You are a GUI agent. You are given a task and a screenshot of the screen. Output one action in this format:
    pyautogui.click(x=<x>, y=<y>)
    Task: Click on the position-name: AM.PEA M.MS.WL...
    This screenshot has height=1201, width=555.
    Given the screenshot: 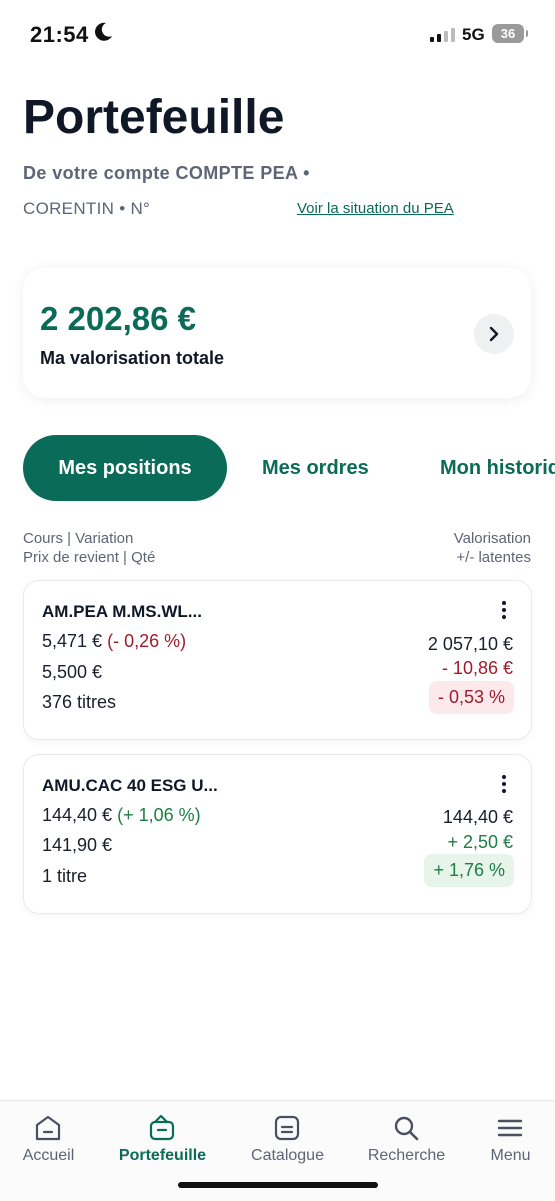 What is the action you would take?
    pyautogui.click(x=122, y=611)
    